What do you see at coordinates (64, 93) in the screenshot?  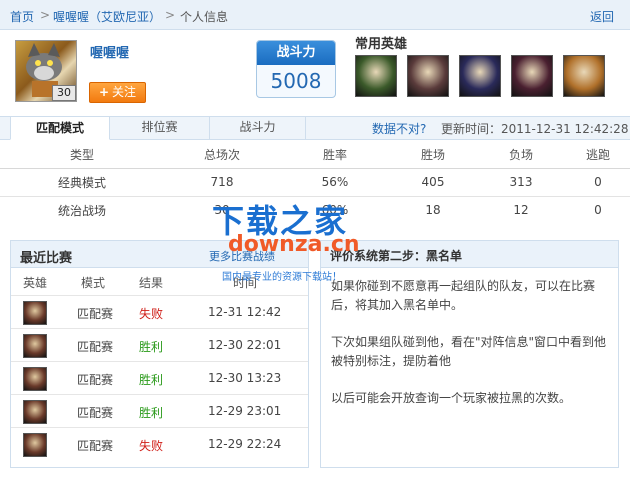 I see `level-badge: 30` at bounding box center [64, 93].